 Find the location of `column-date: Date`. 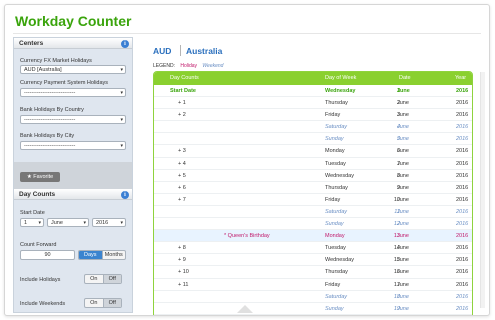

column-date: Date is located at coordinates (405, 78).